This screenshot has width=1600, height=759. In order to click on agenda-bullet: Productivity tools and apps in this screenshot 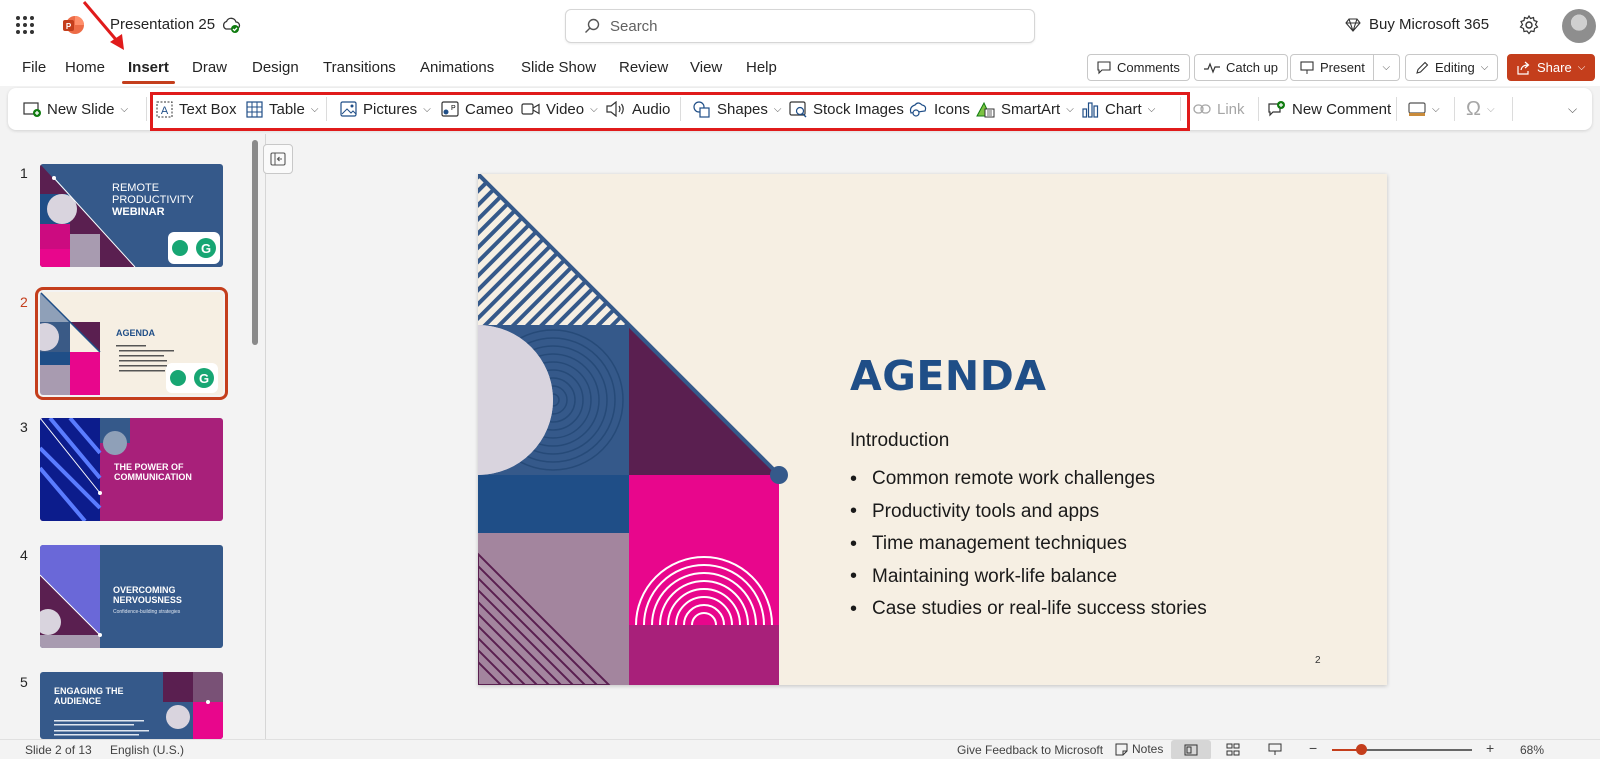, I will do `click(1028, 512)`.